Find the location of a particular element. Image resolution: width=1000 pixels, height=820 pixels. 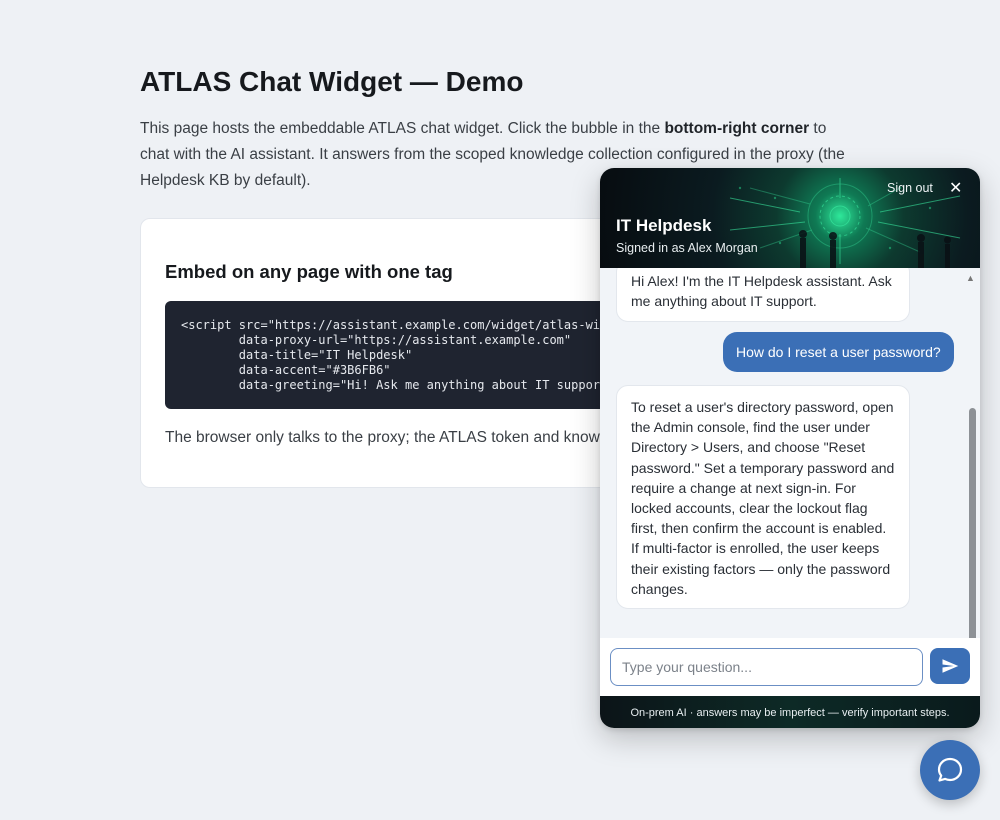

embed-card-title: Embed on any page with one tag is located at coordinates (309, 271).